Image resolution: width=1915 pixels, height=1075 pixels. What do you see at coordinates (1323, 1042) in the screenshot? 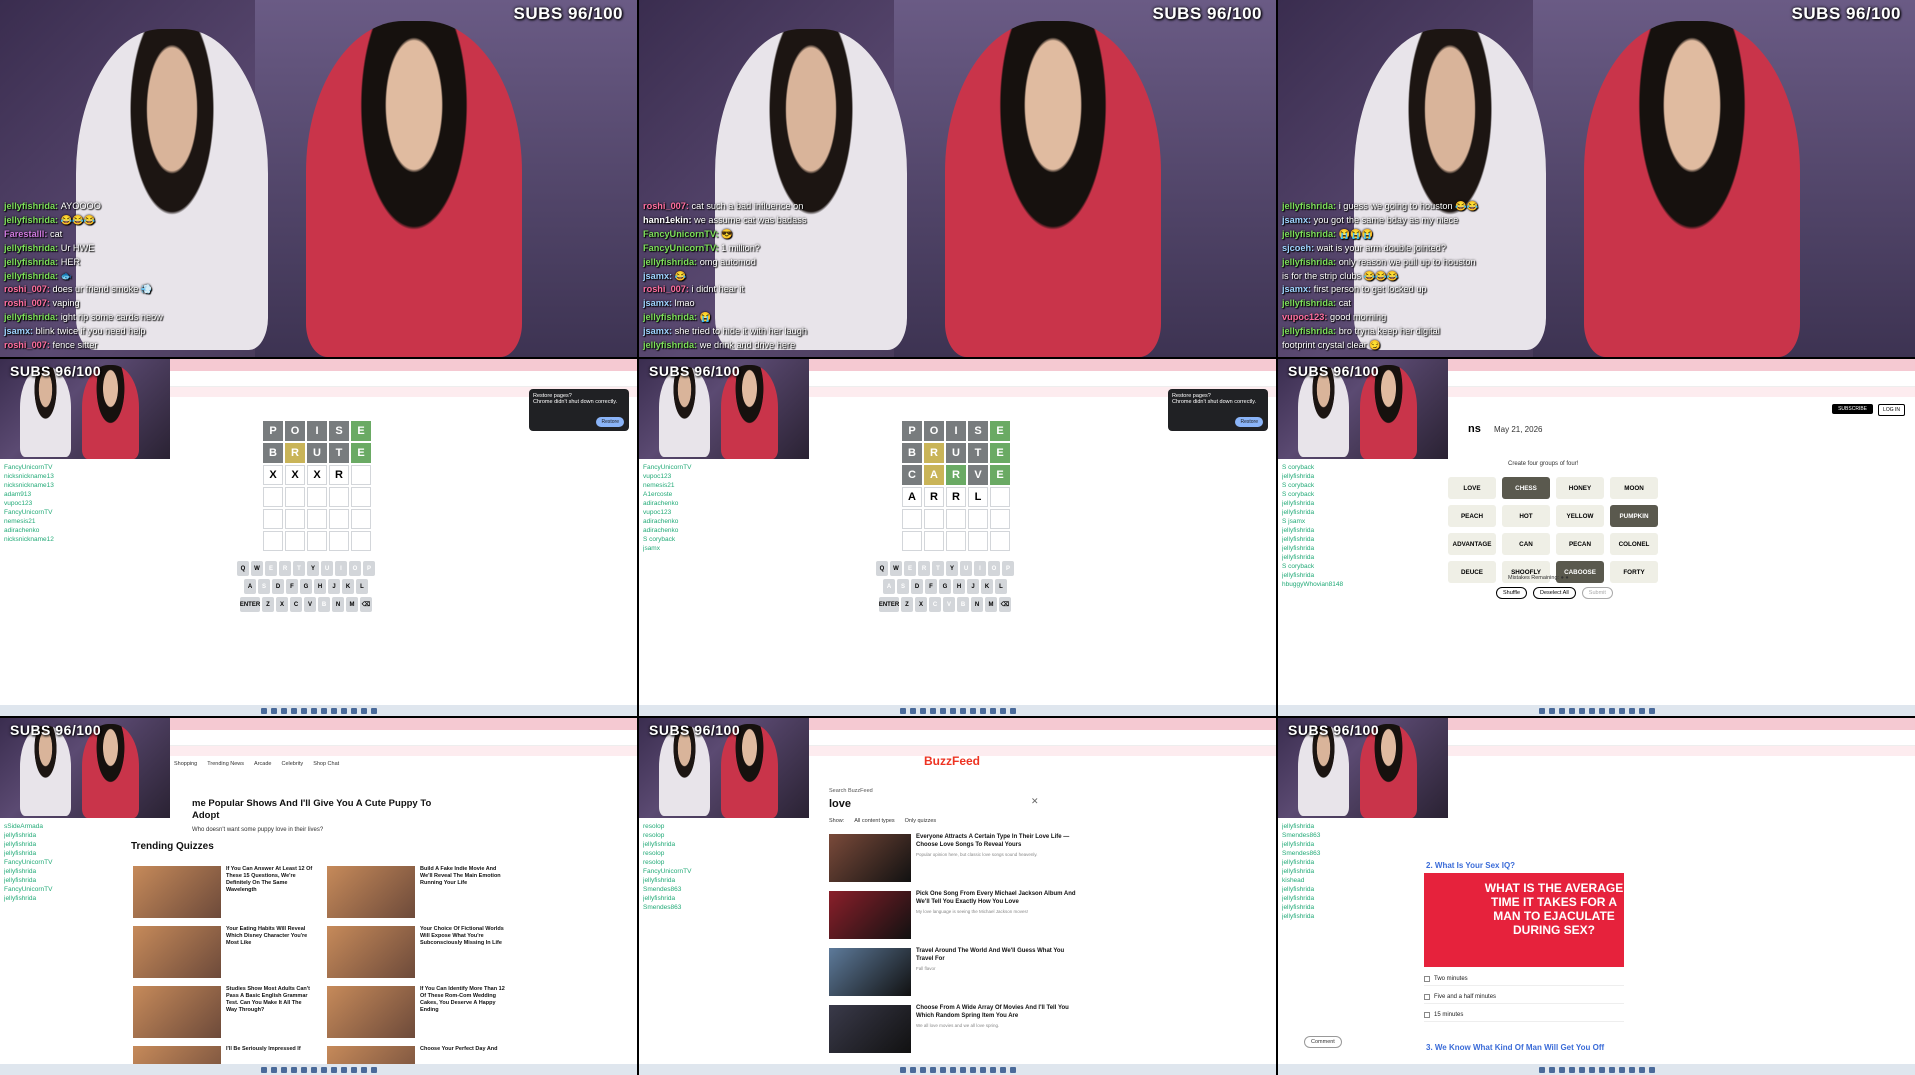
I see `comment-button: Comment` at bounding box center [1323, 1042].